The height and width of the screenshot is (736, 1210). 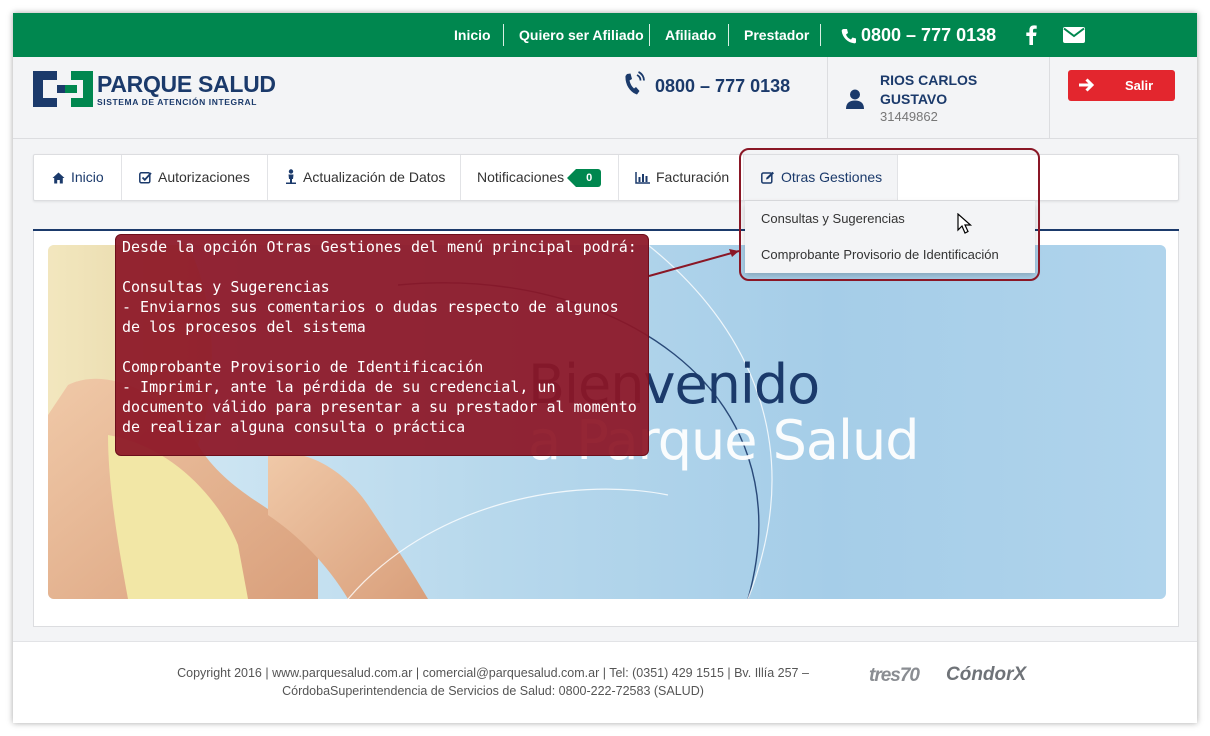 What do you see at coordinates (894, 676) in the screenshot?
I see `tres70-logo: tres70` at bounding box center [894, 676].